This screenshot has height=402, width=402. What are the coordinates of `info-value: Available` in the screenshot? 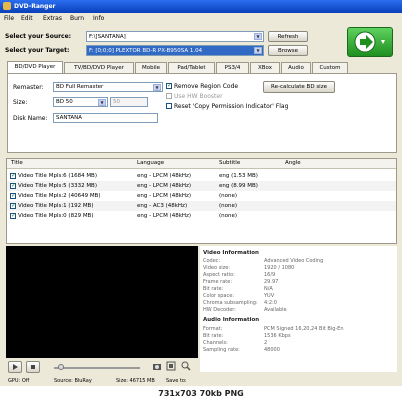 It's located at (275, 310).